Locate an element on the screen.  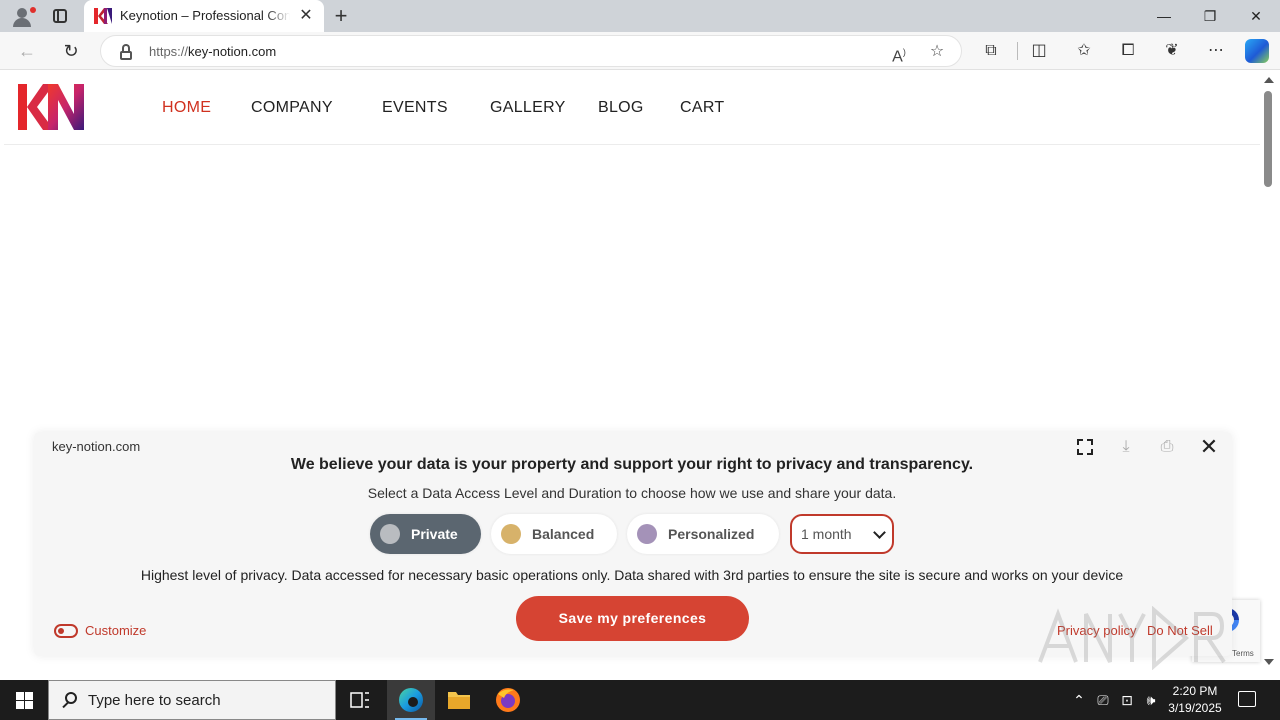
scroll-up-arrow-icon is located at coordinates (1269, 80).